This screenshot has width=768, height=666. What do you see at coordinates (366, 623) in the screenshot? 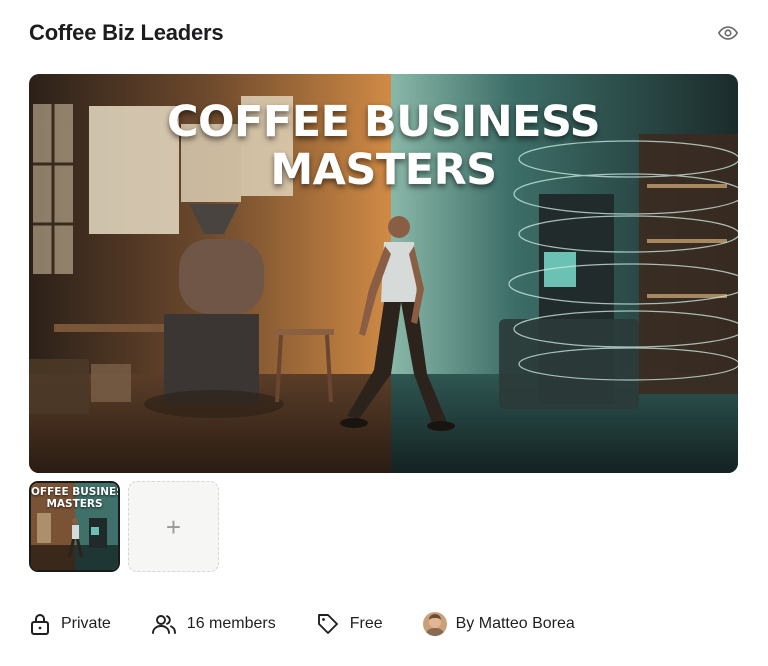
I see `price-label: Free` at bounding box center [366, 623].